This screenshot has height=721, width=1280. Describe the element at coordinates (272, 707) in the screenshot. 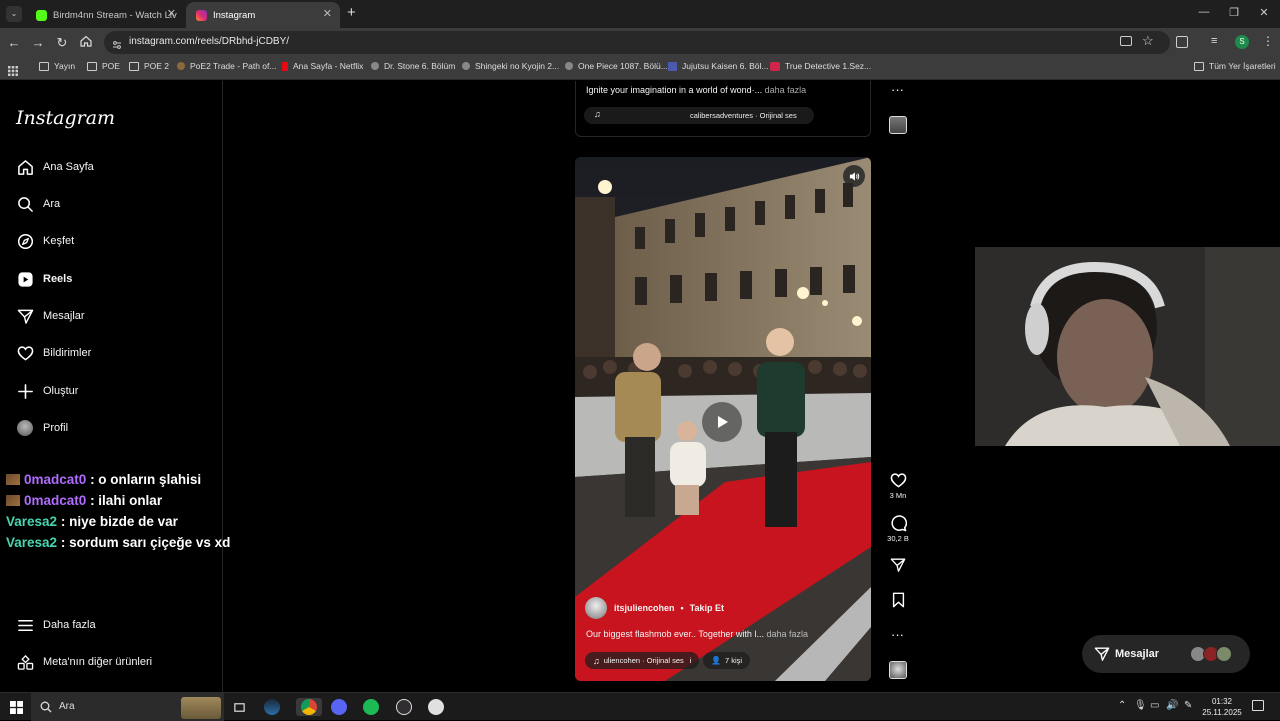

I see `steam-icon` at that location.